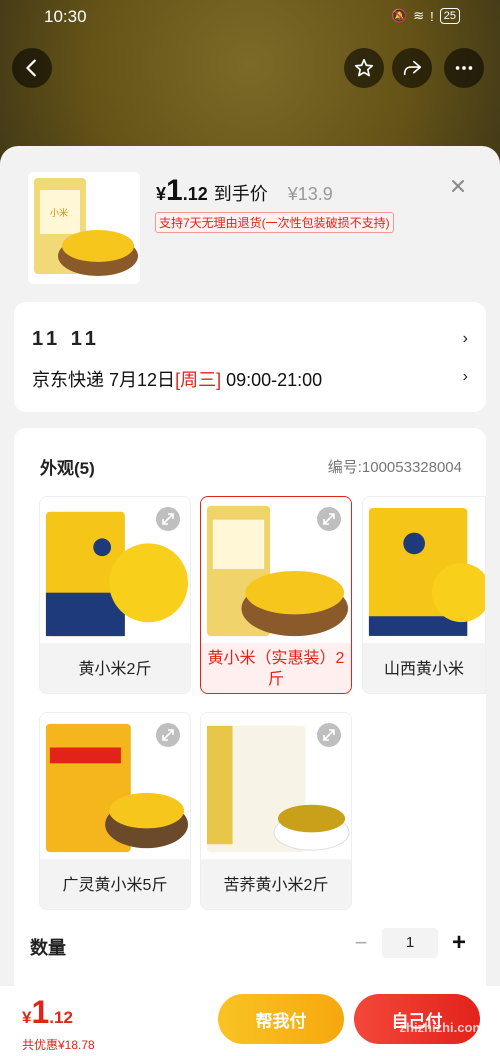  I want to click on quantity-stepper: − 1 +, so click(410, 943).